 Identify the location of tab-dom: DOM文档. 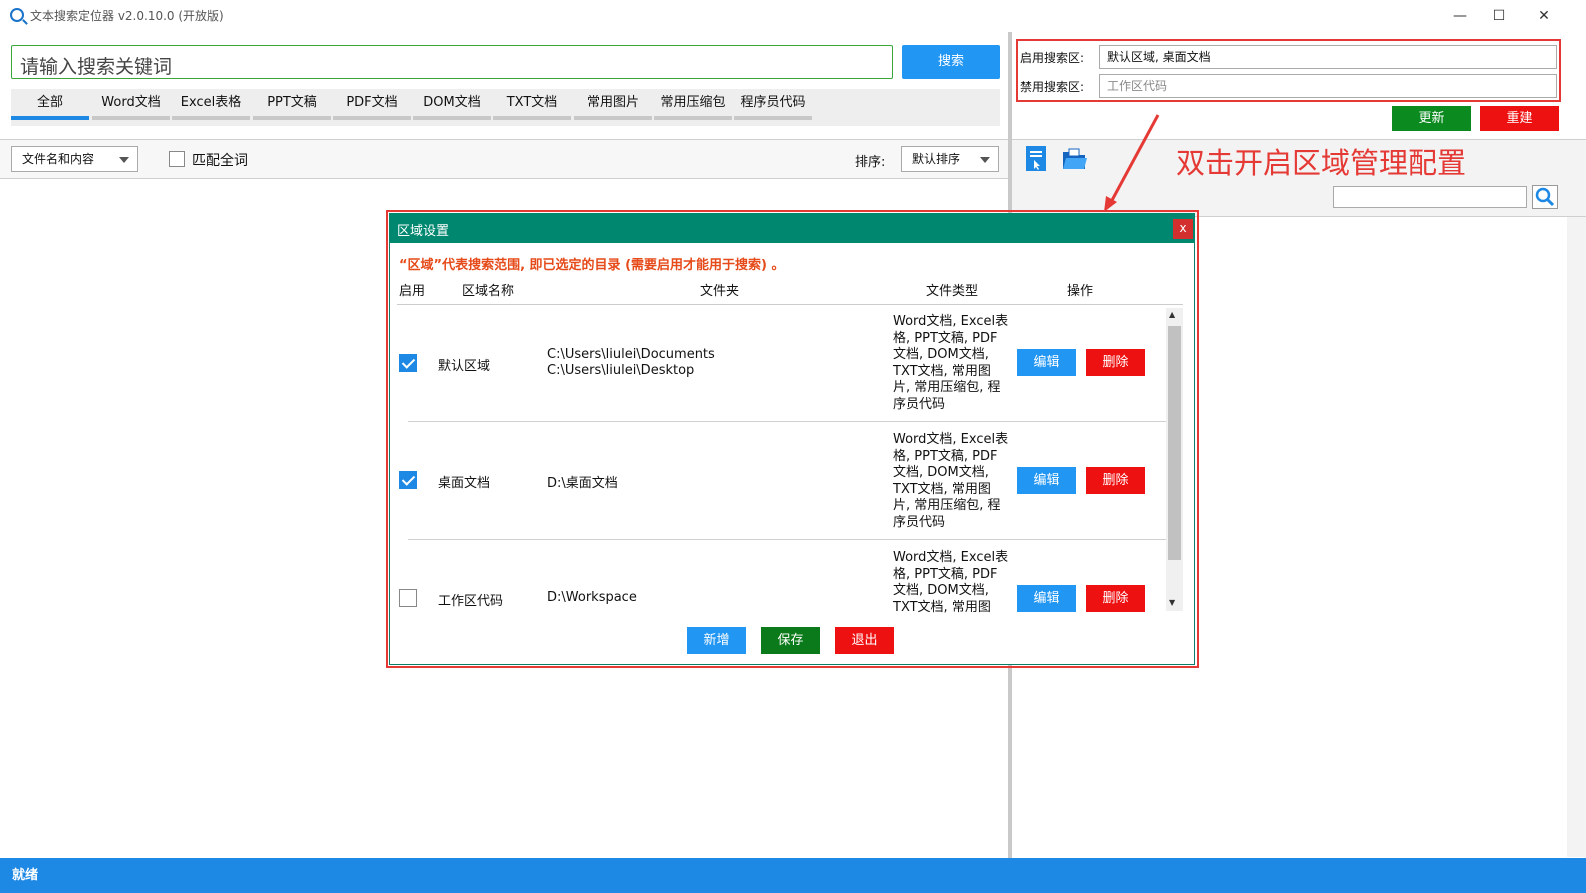
(452, 107).